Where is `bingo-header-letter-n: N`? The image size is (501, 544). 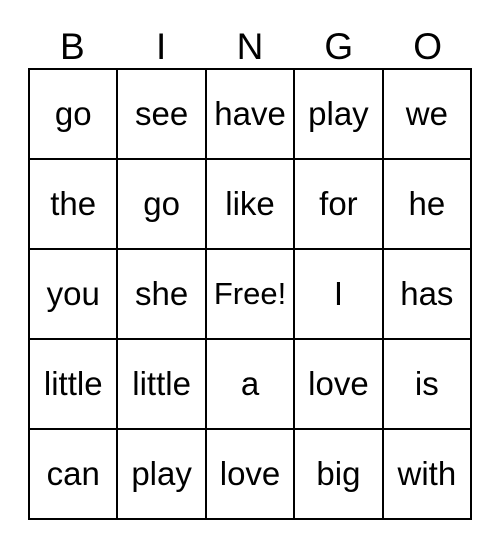
bingo-header-letter-n: N is located at coordinates (250, 46).